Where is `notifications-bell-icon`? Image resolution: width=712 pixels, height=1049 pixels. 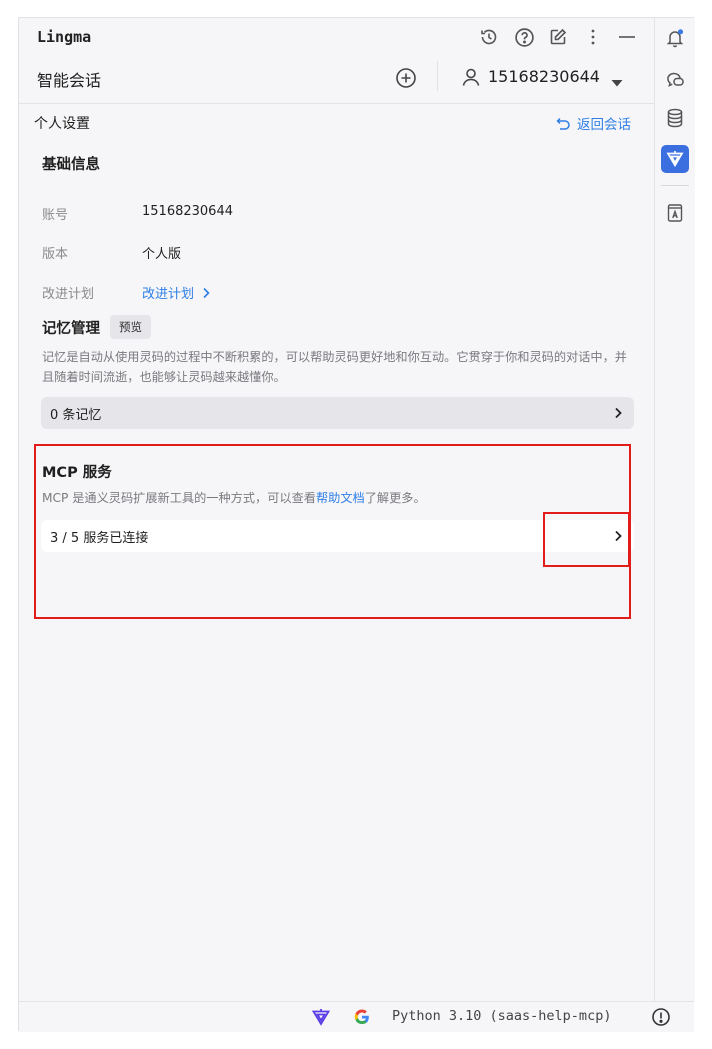 notifications-bell-icon is located at coordinates (675, 38).